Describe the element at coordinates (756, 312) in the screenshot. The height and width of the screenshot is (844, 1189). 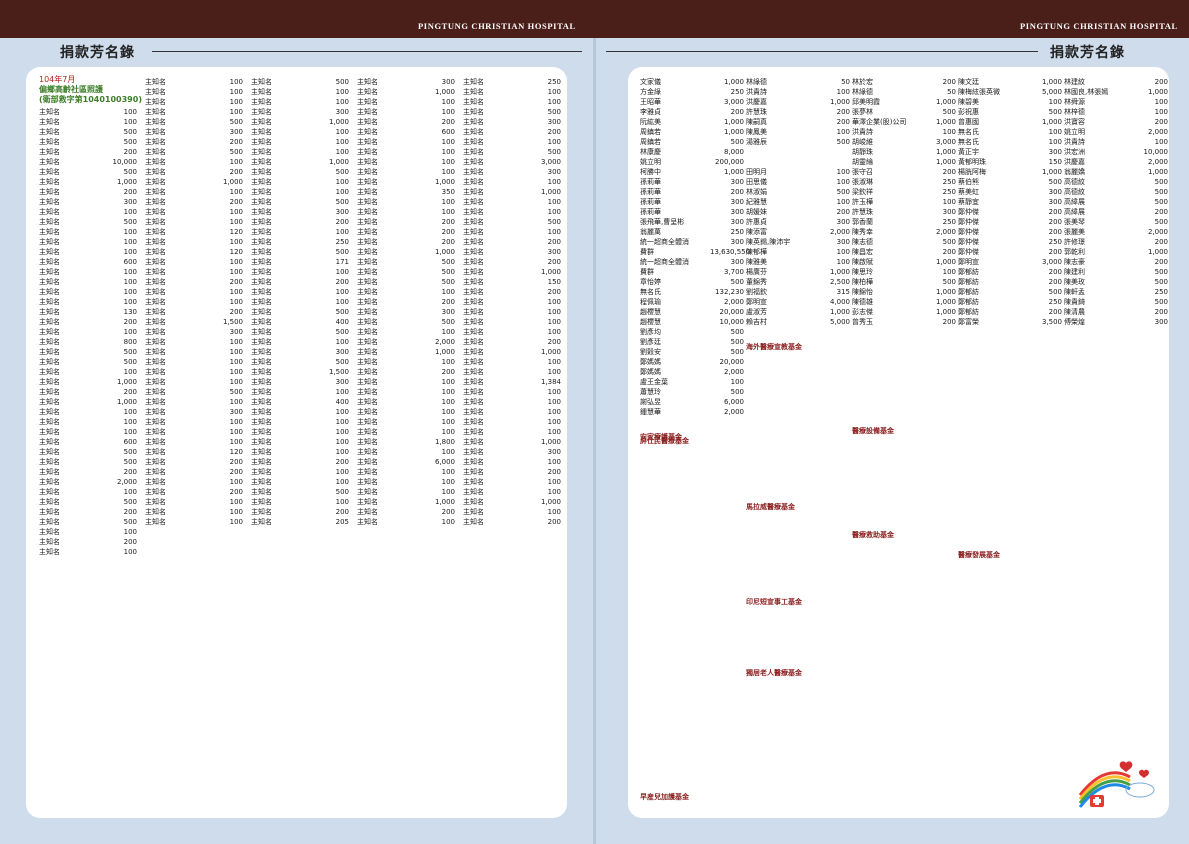
I see `donor-name: 盧淑芳` at that location.